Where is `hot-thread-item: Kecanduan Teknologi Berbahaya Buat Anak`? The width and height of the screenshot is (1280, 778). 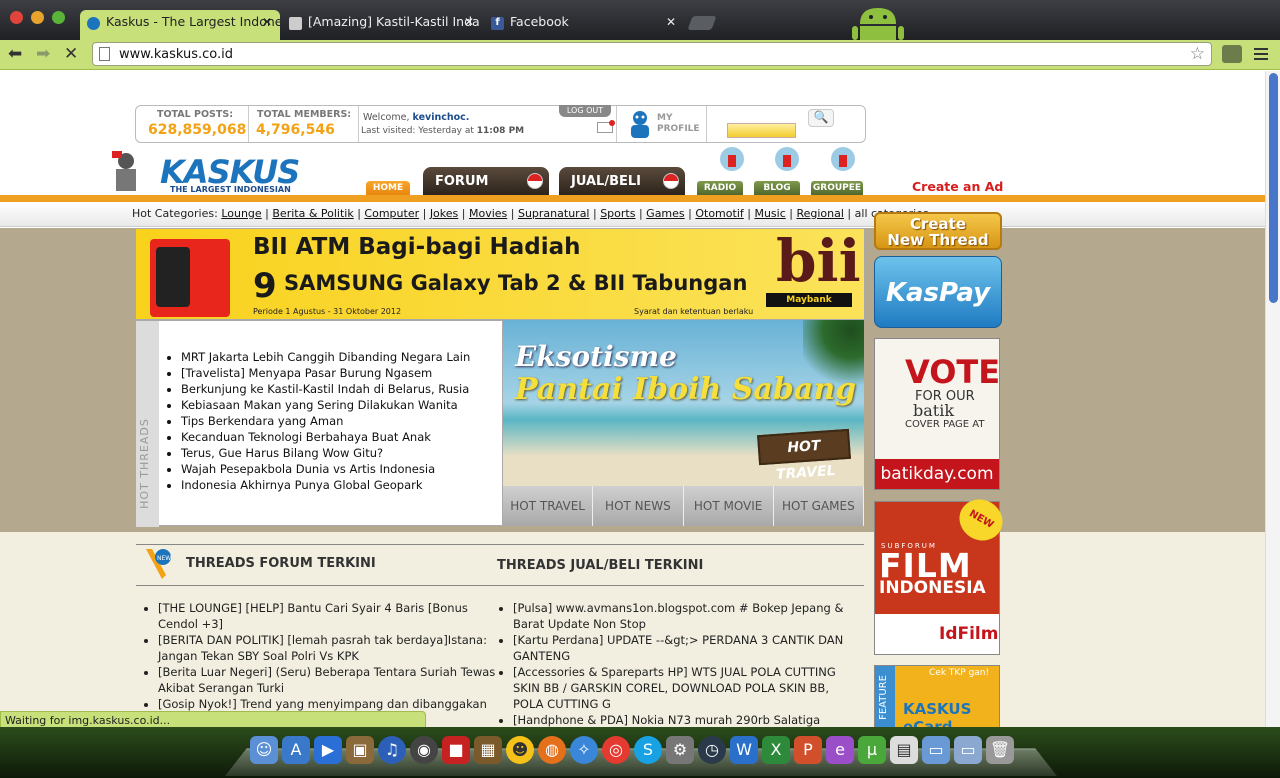
hot-thread-item: Kecanduan Teknologi Berbahaya Buat Anak is located at coordinates (325, 437).